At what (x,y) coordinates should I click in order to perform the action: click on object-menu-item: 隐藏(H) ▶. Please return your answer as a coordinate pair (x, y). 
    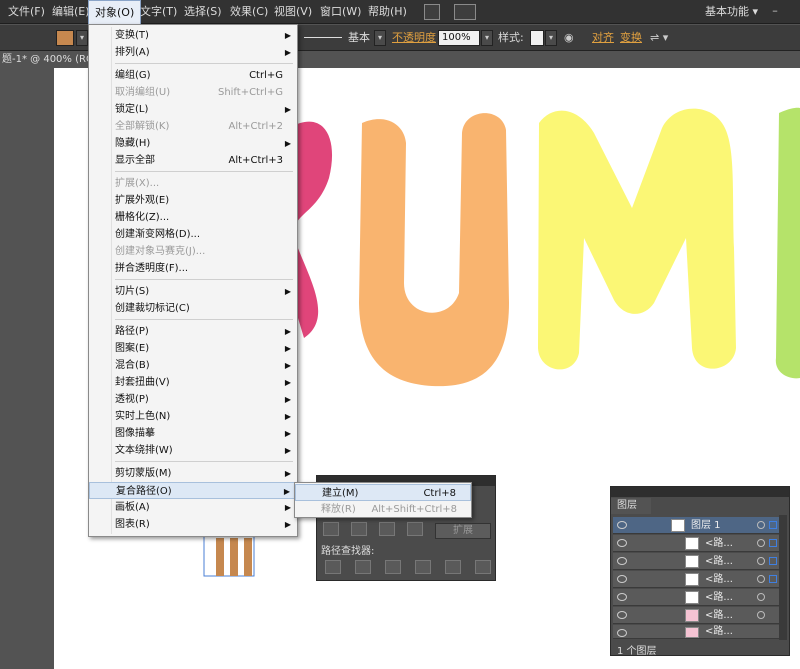
    Looking at the image, I should click on (193, 143).